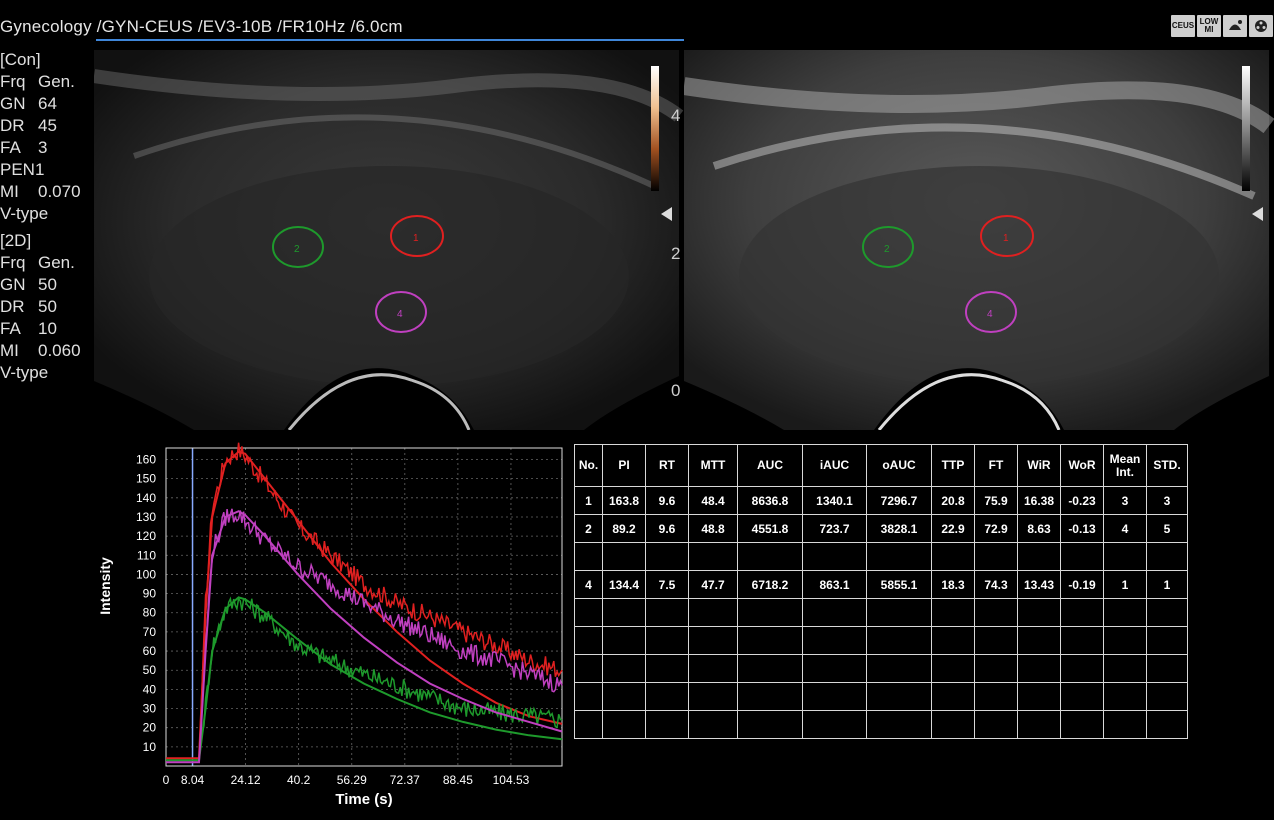  What do you see at coordinates (105, 586) in the screenshot?
I see `y-axis-label: Intensity` at bounding box center [105, 586].